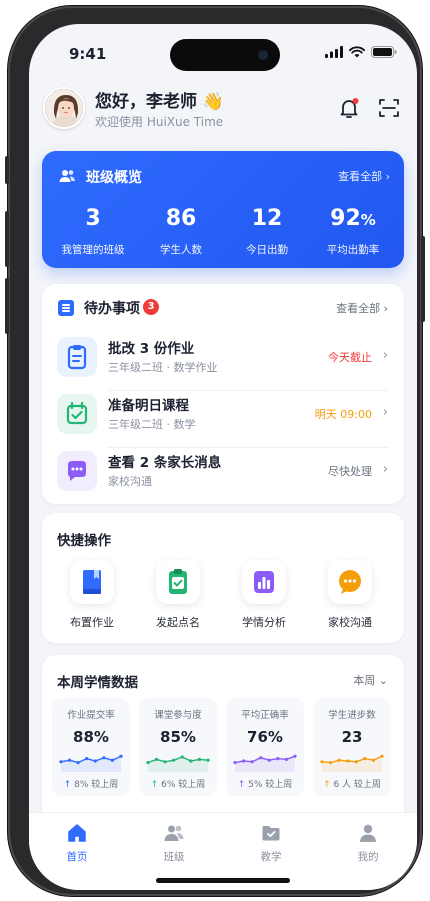  I want to click on stat-students: 86 学生人数, so click(181, 231).